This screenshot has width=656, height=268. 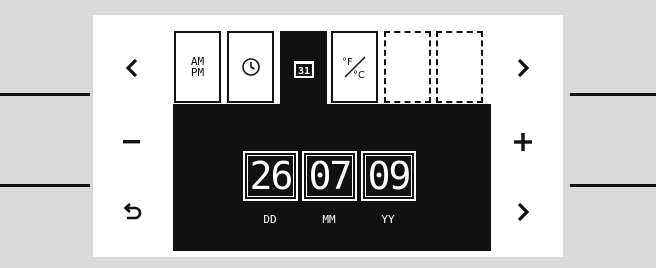 I want to click on tab-calendar: 31, so click(x=303, y=68).